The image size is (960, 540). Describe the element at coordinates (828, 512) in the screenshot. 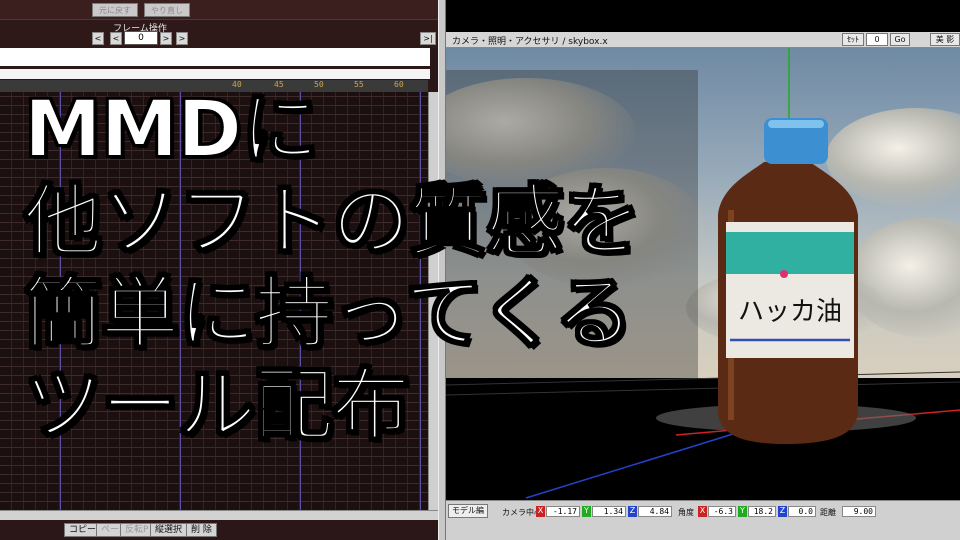

I see `distance-label: 距離` at that location.